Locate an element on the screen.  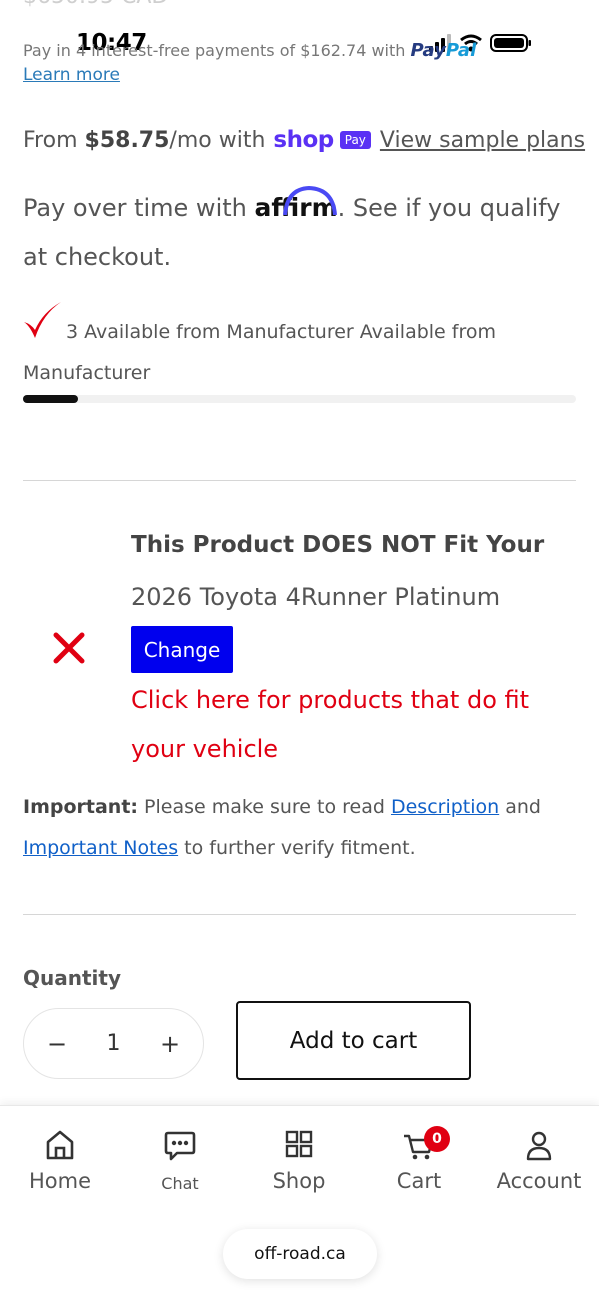
change-vehicle-button: Change is located at coordinates (182, 649).